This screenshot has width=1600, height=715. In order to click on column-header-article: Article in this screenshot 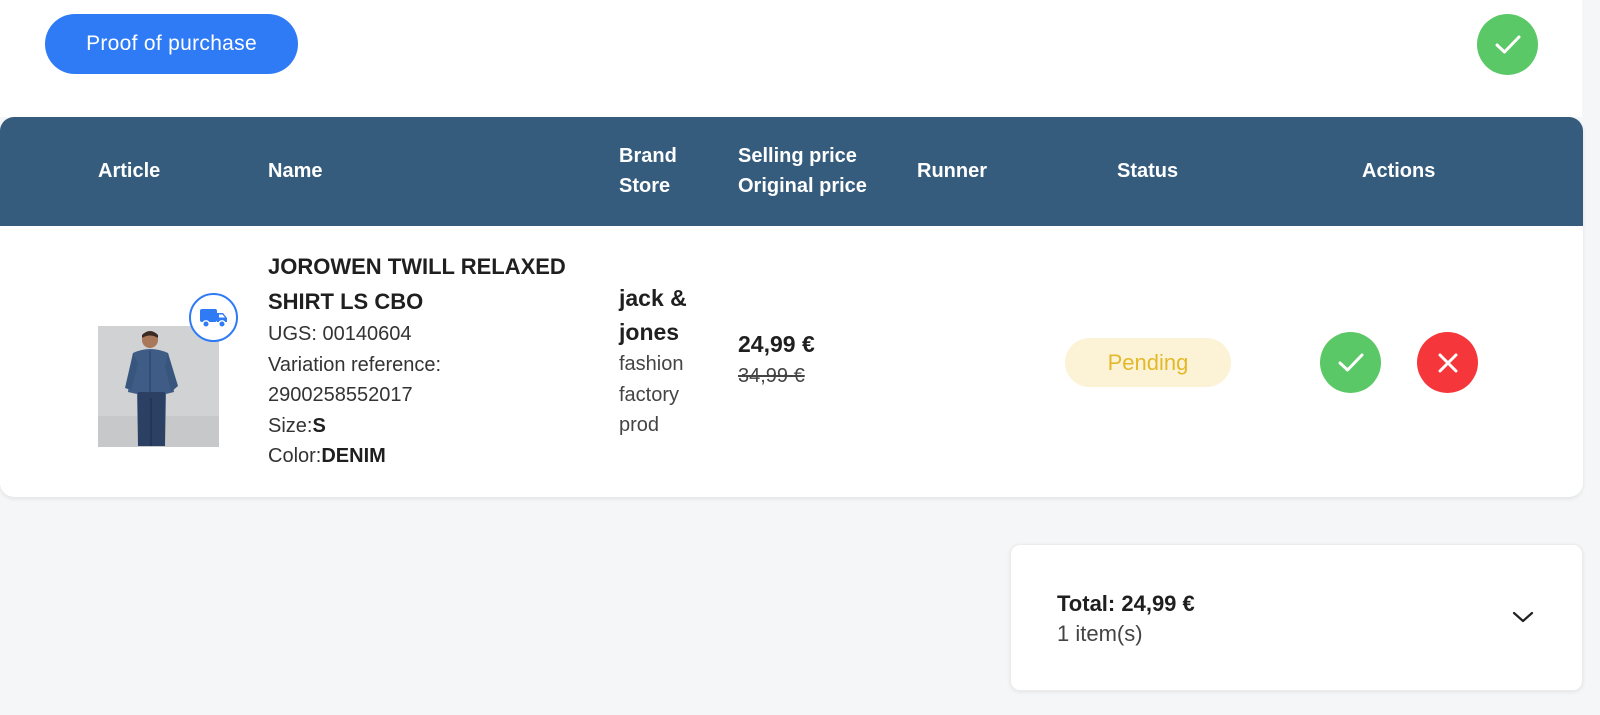, I will do `click(129, 171)`.